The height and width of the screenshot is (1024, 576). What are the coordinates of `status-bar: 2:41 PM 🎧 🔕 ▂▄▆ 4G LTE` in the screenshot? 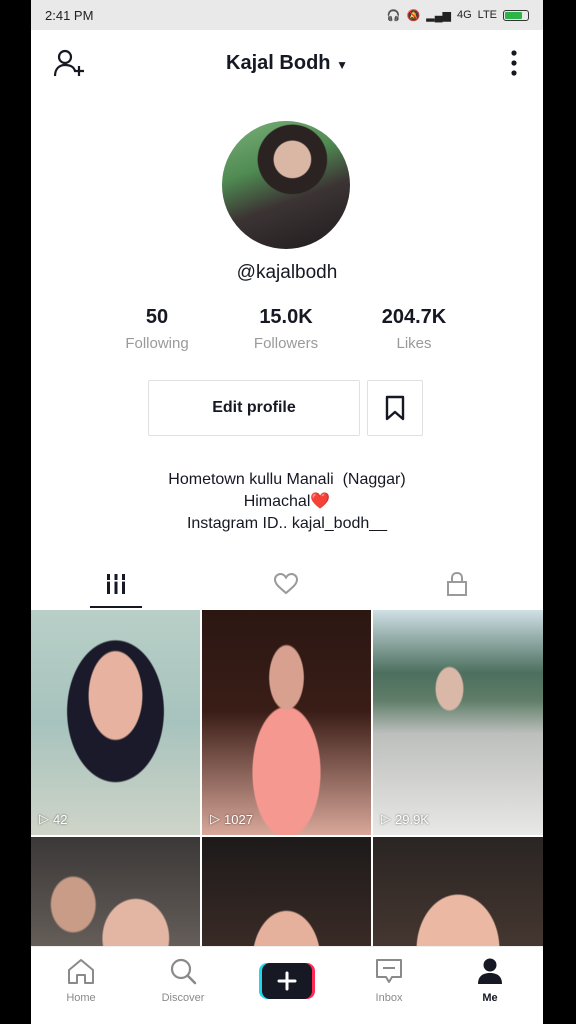 It's located at (287, 15).